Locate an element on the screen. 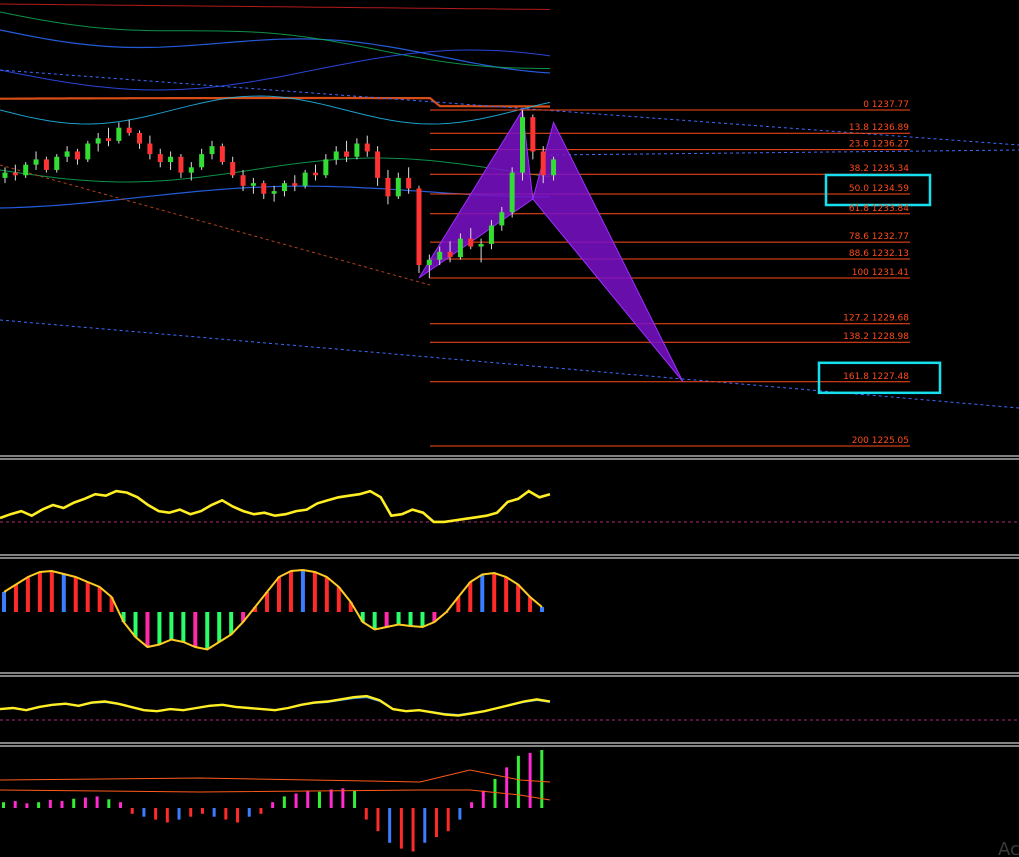  fib-level-label: 23.6 1236.27 is located at coordinates (879, 145).